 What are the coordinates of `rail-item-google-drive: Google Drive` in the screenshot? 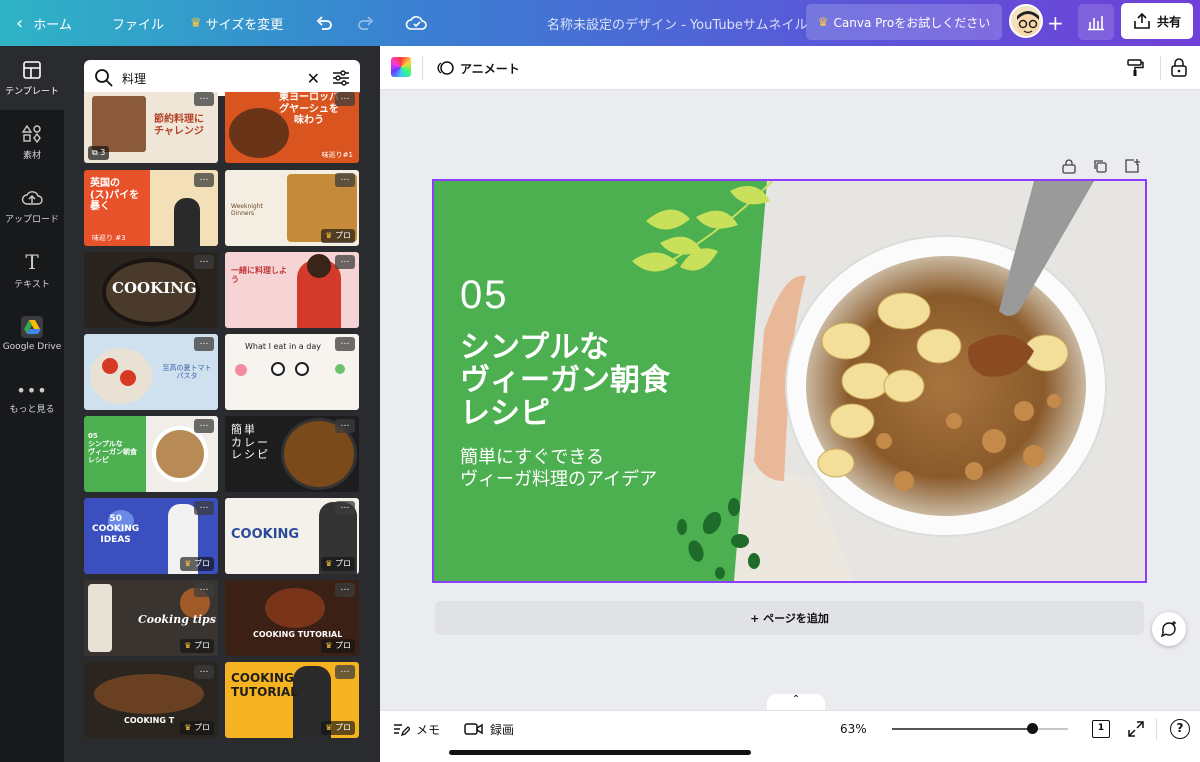 It's located at (32, 334).